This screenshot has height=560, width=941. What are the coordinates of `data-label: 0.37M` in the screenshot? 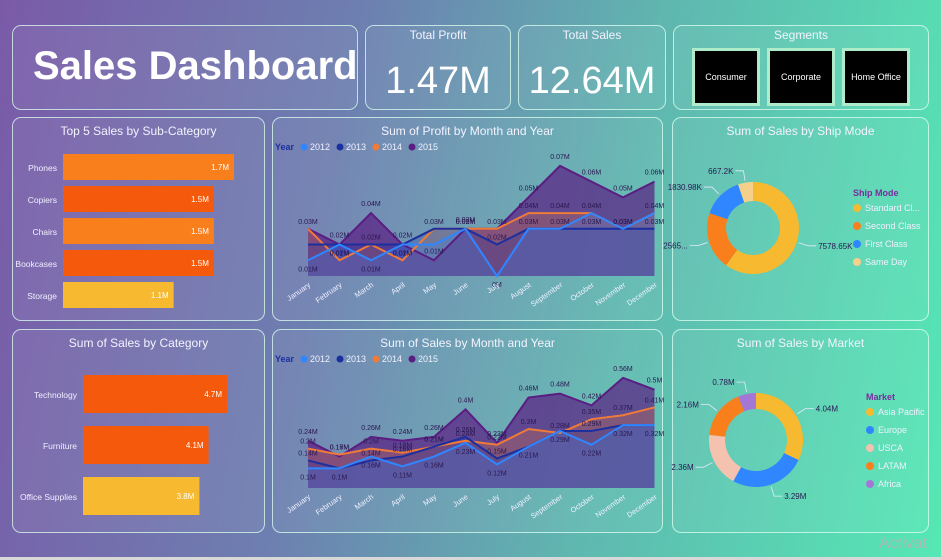 It's located at (623, 408).